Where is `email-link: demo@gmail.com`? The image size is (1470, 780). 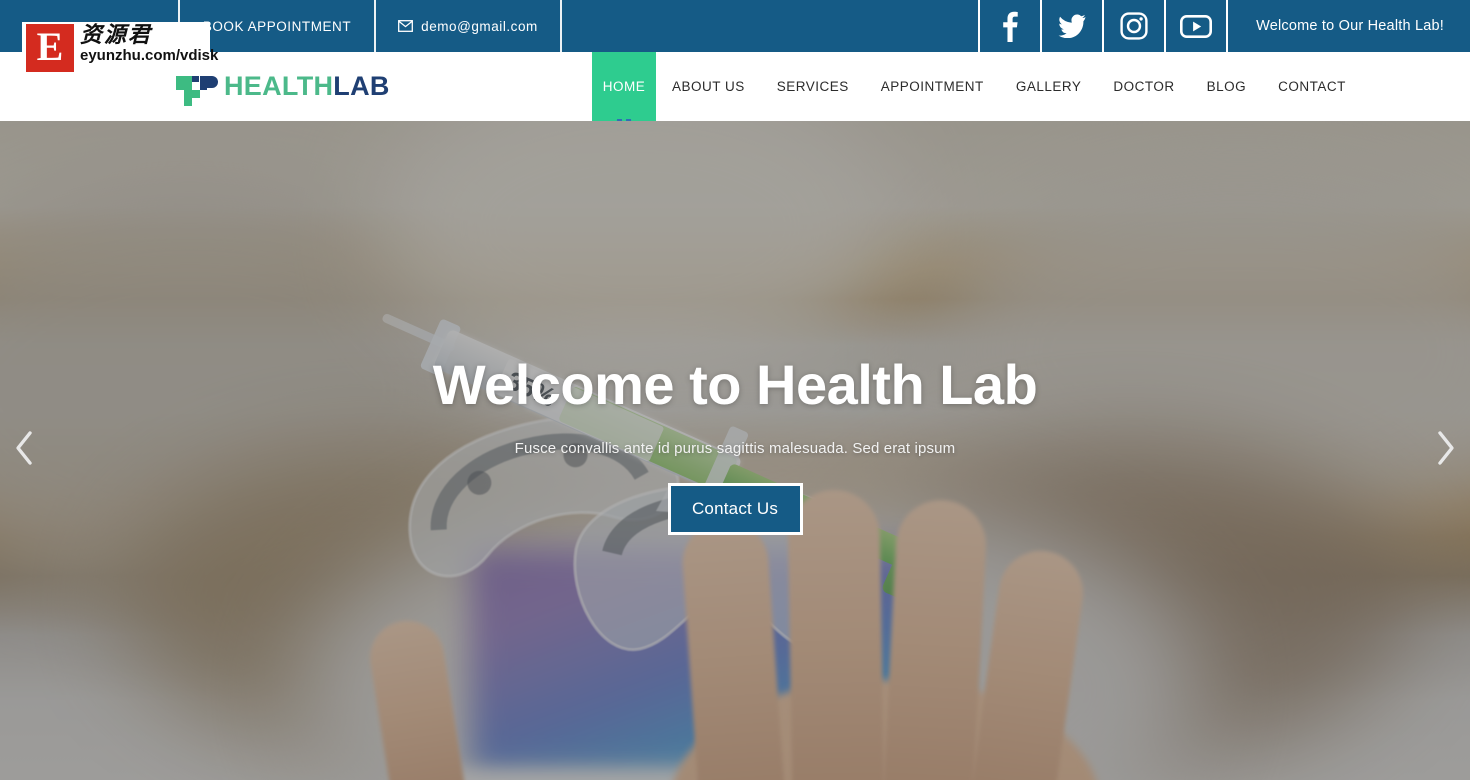 email-link: demo@gmail.com is located at coordinates (469, 26).